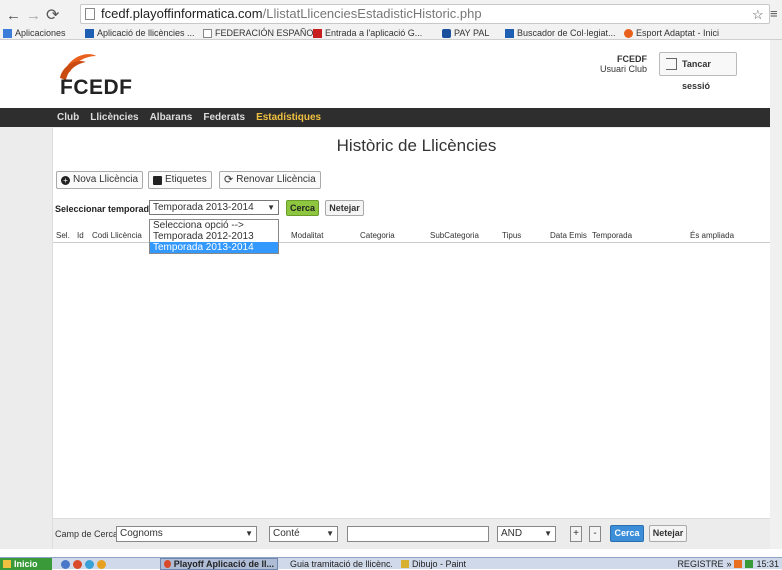  I want to click on quick-launch, so click(103, 564).